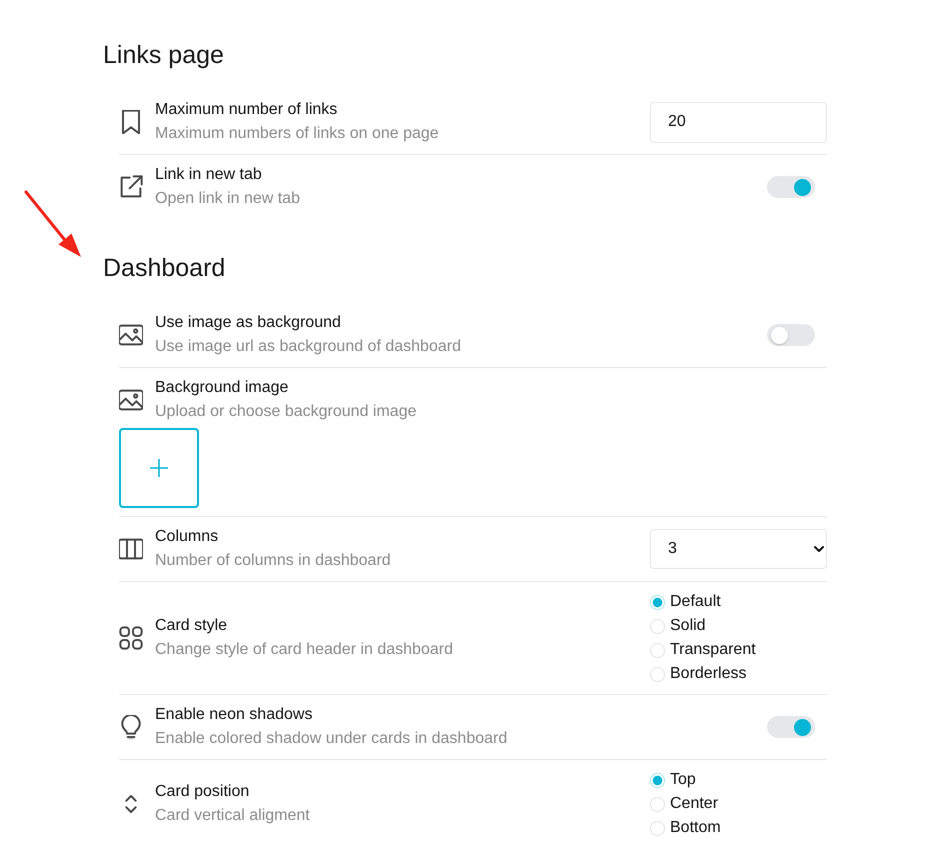  Describe the element at coordinates (234, 715) in the screenshot. I see `setting-title: Enable neon shadows` at that location.